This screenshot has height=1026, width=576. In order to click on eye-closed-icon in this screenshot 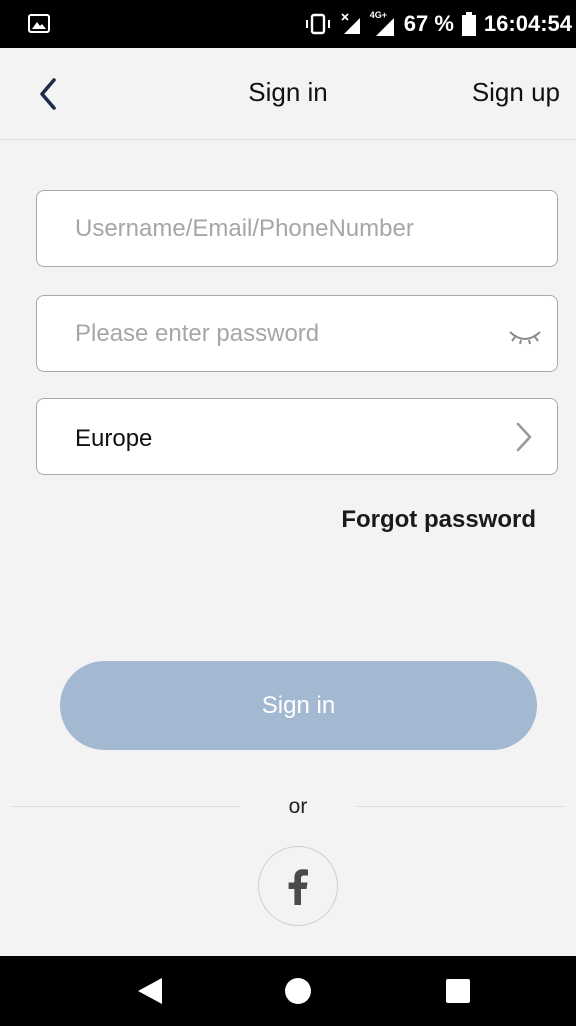, I will do `click(525, 335)`.